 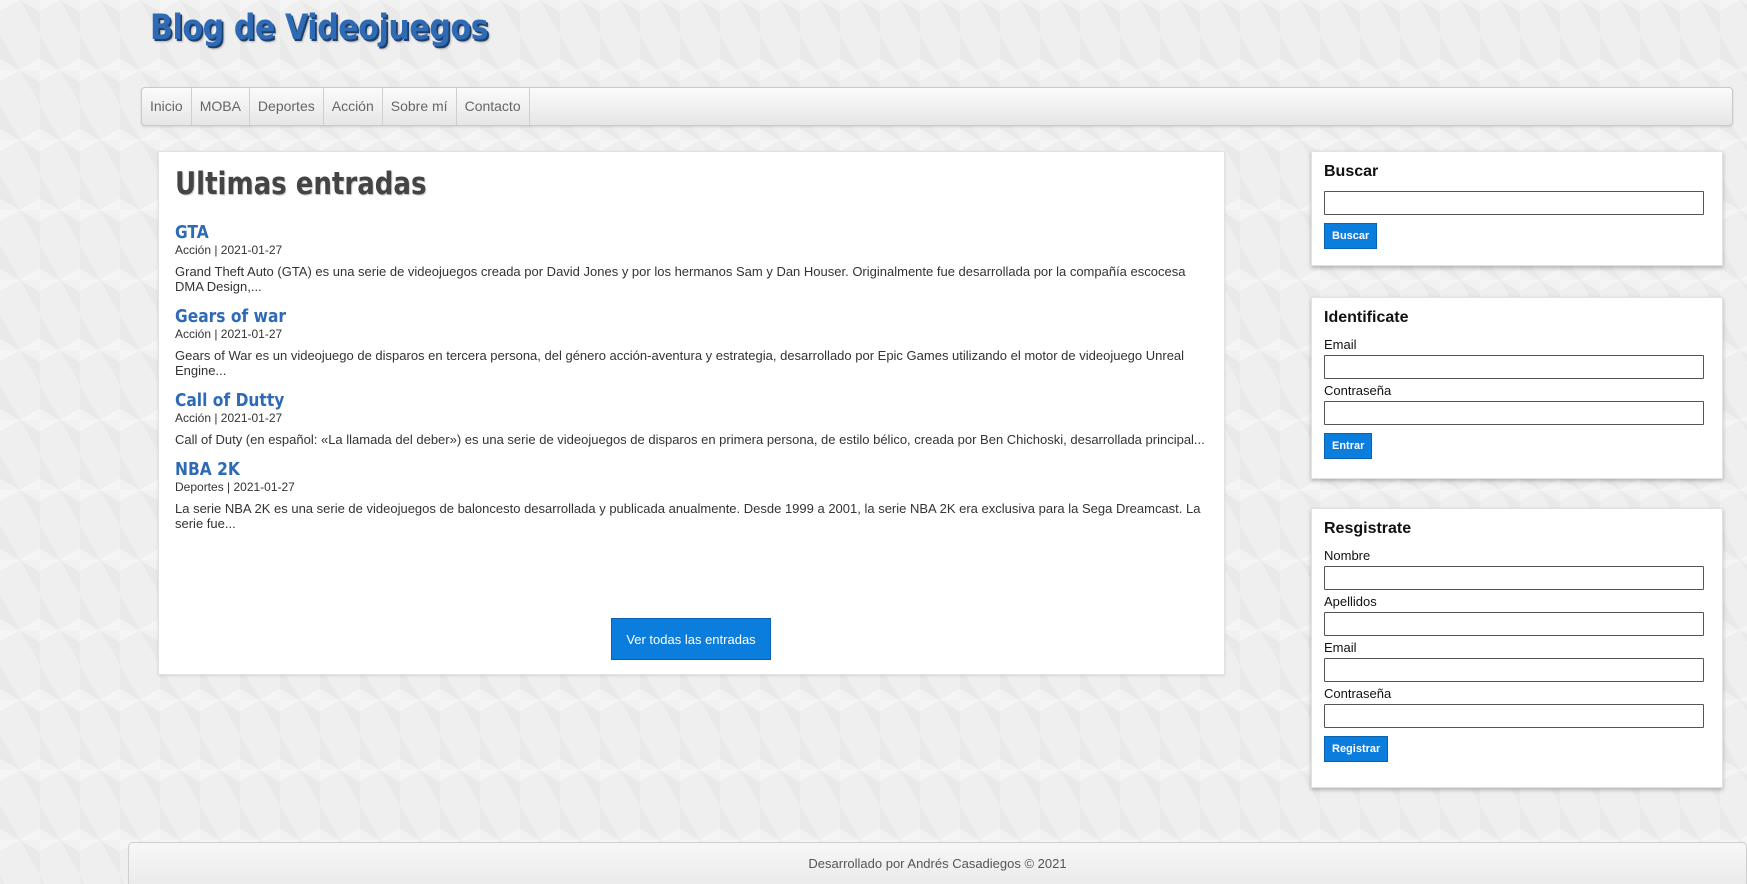 I want to click on entry-title-link: Call of Dutty, so click(x=229, y=401).